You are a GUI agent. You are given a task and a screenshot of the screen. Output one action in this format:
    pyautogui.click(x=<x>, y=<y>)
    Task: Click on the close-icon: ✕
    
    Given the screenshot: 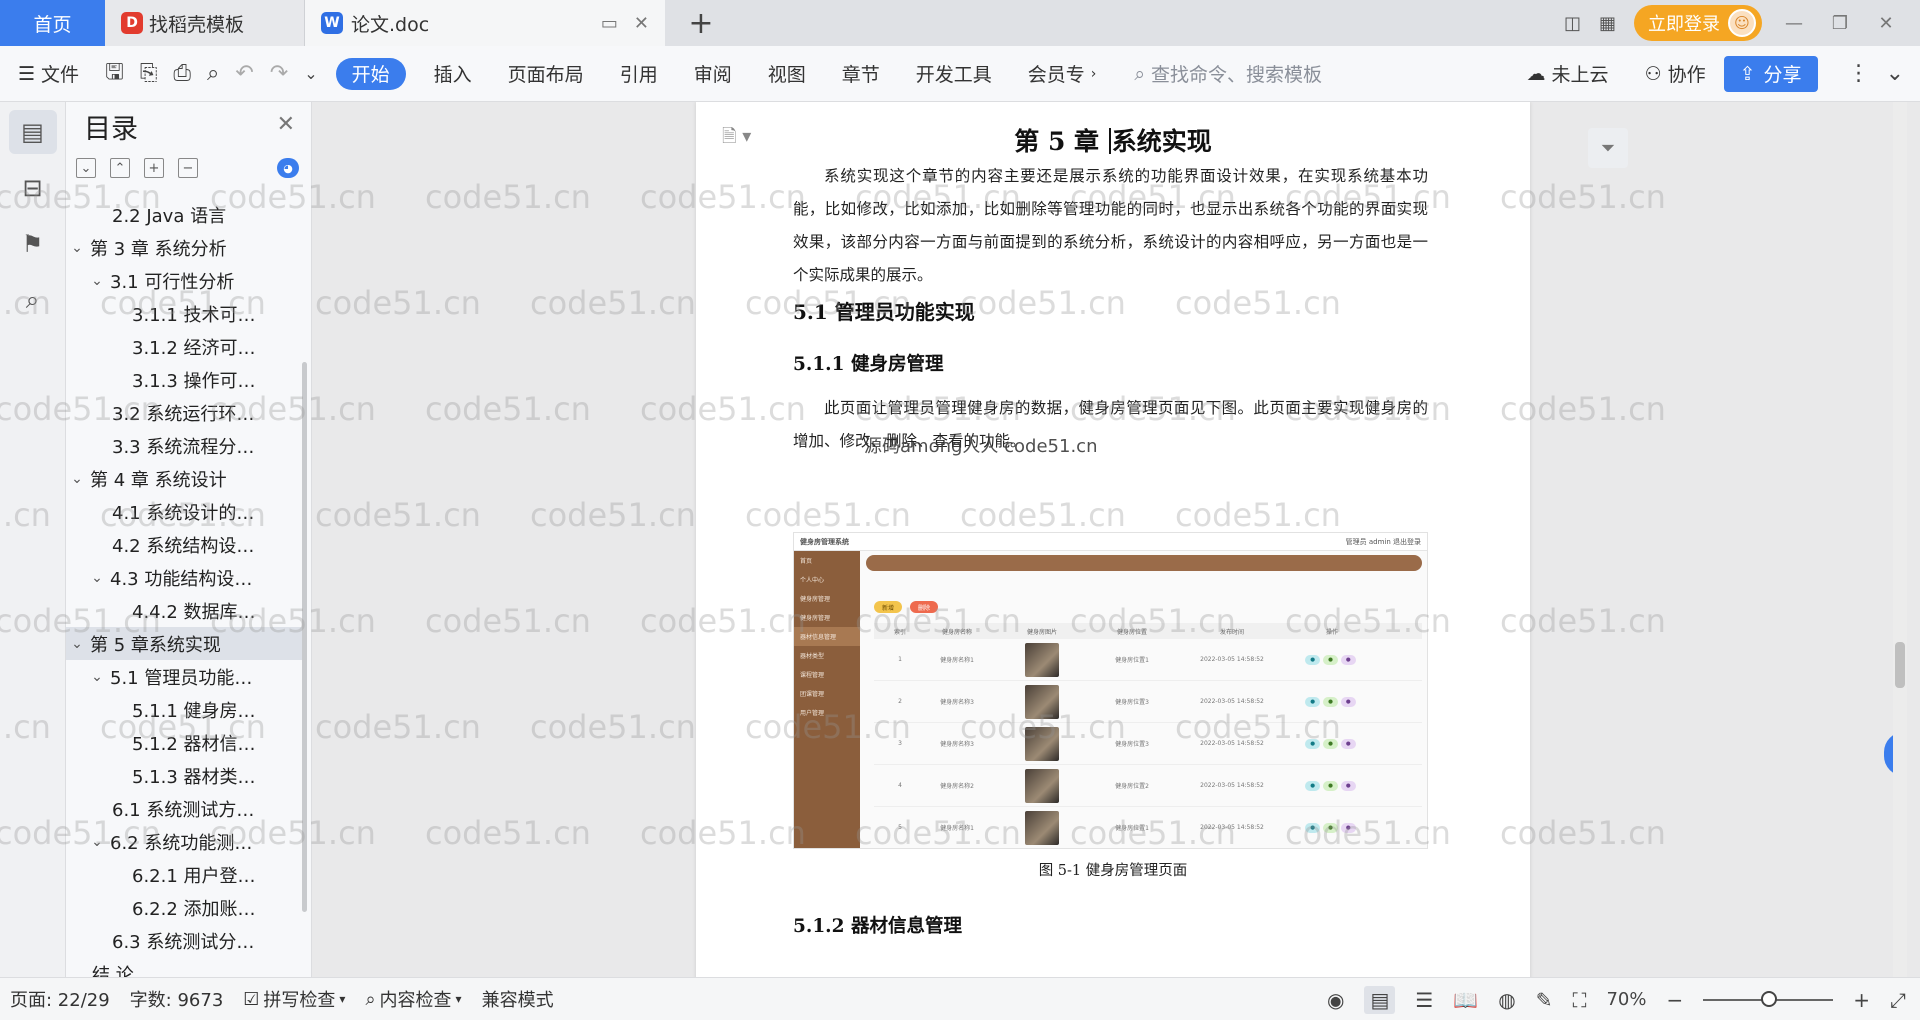 What is the action you would take?
    pyautogui.click(x=286, y=124)
    